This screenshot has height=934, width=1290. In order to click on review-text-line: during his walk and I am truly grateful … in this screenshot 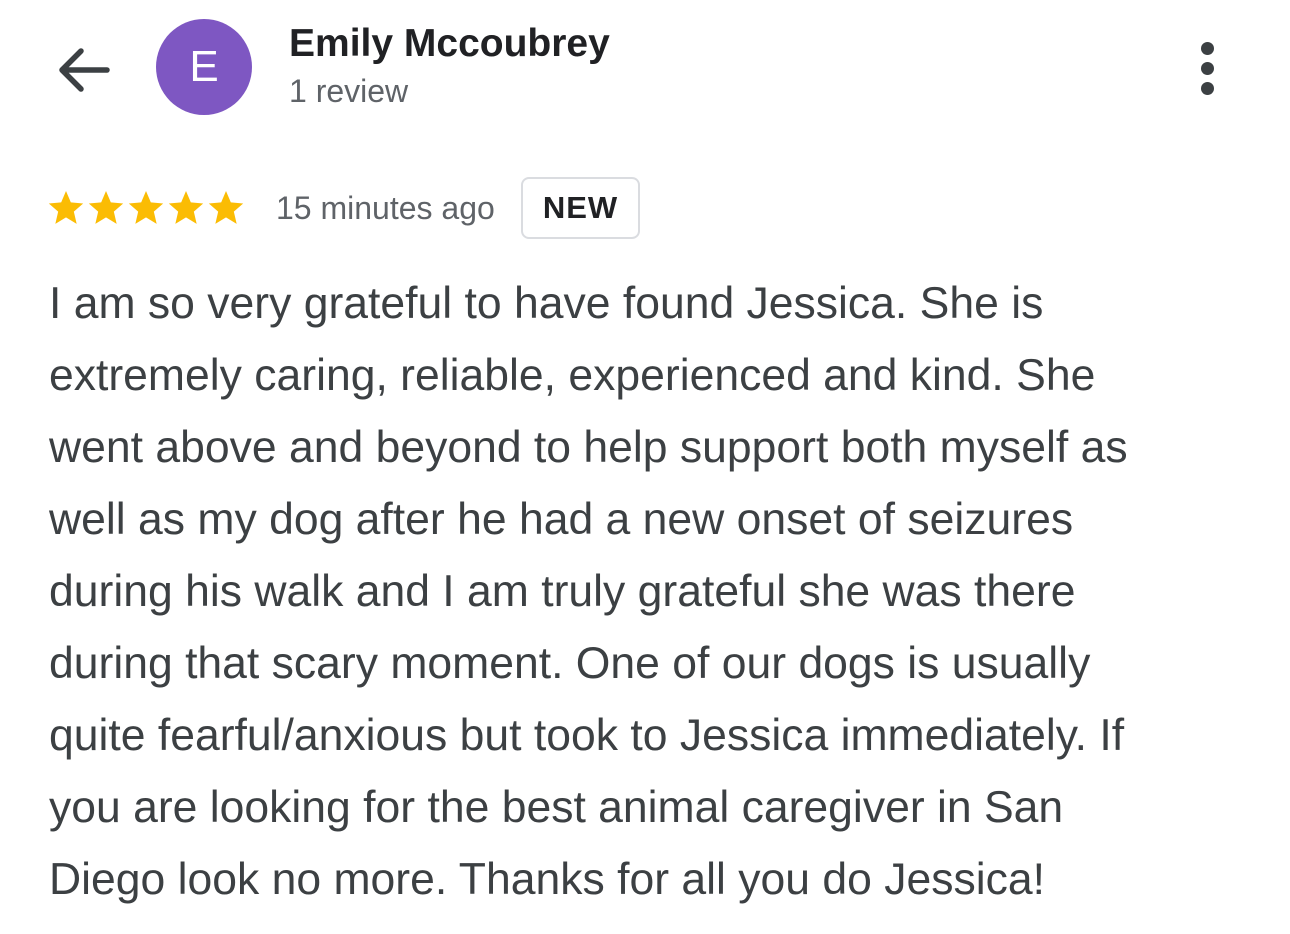, I will do `click(562, 591)`.